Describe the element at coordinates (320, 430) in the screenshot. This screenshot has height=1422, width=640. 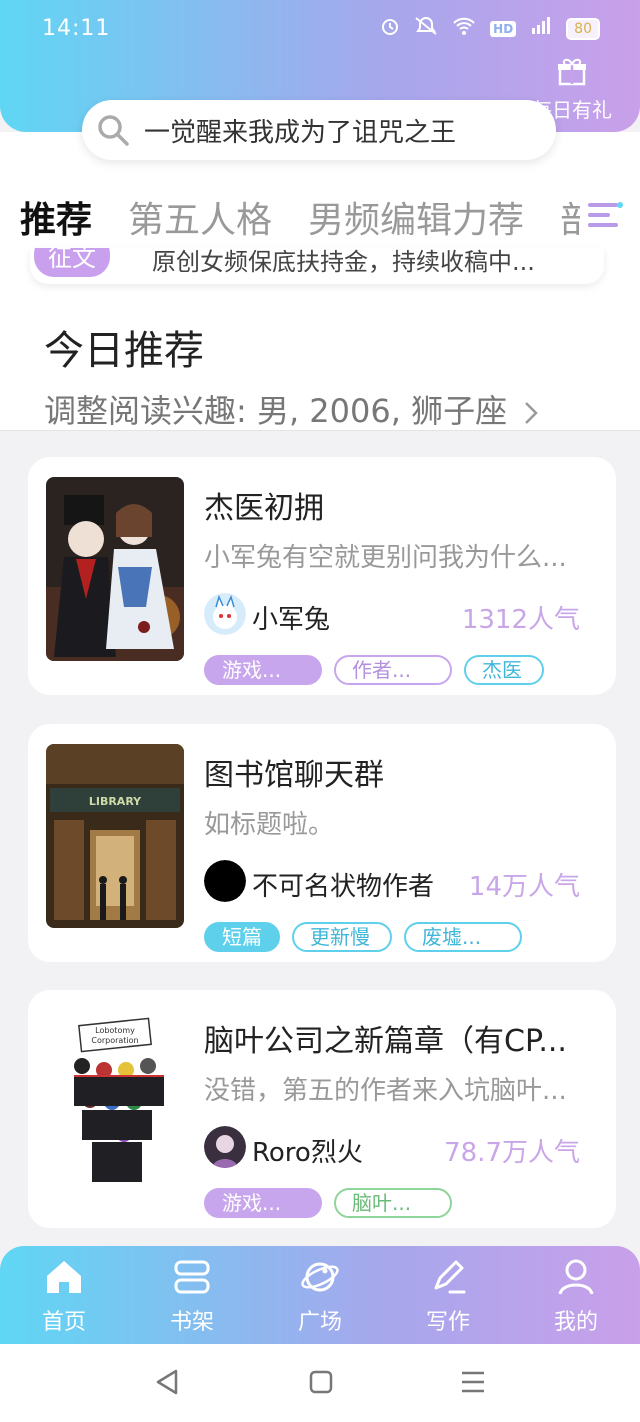
I see `divider` at that location.